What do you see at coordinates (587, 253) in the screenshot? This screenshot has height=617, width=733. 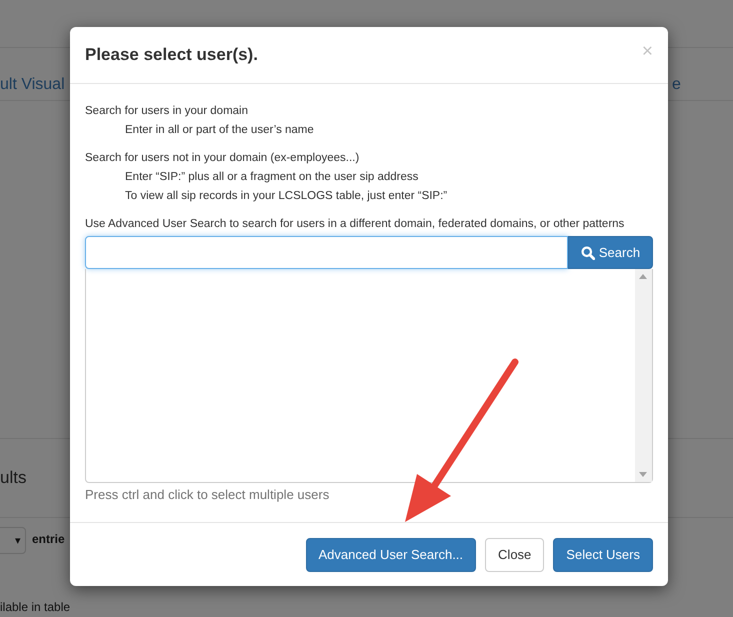 I see `search-icon` at bounding box center [587, 253].